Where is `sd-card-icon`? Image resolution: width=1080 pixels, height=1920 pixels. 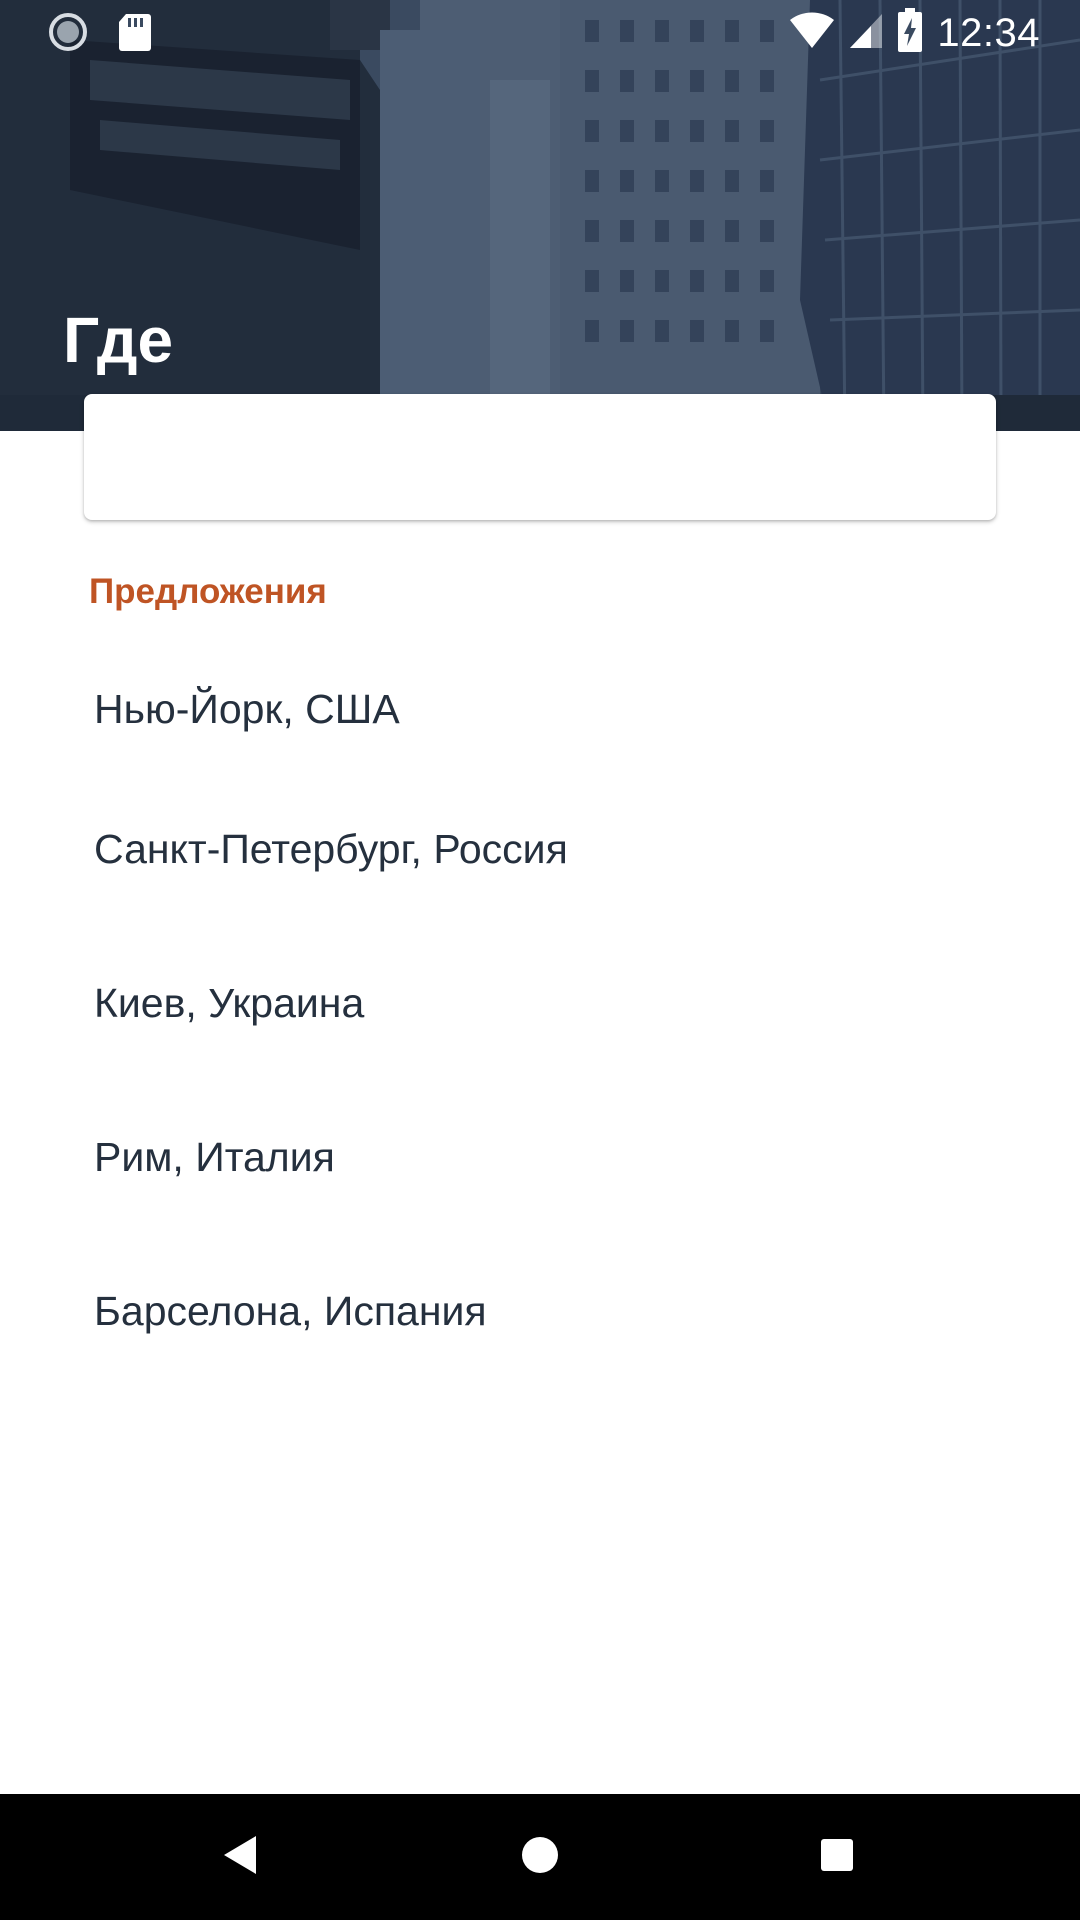 sd-card-icon is located at coordinates (135, 34).